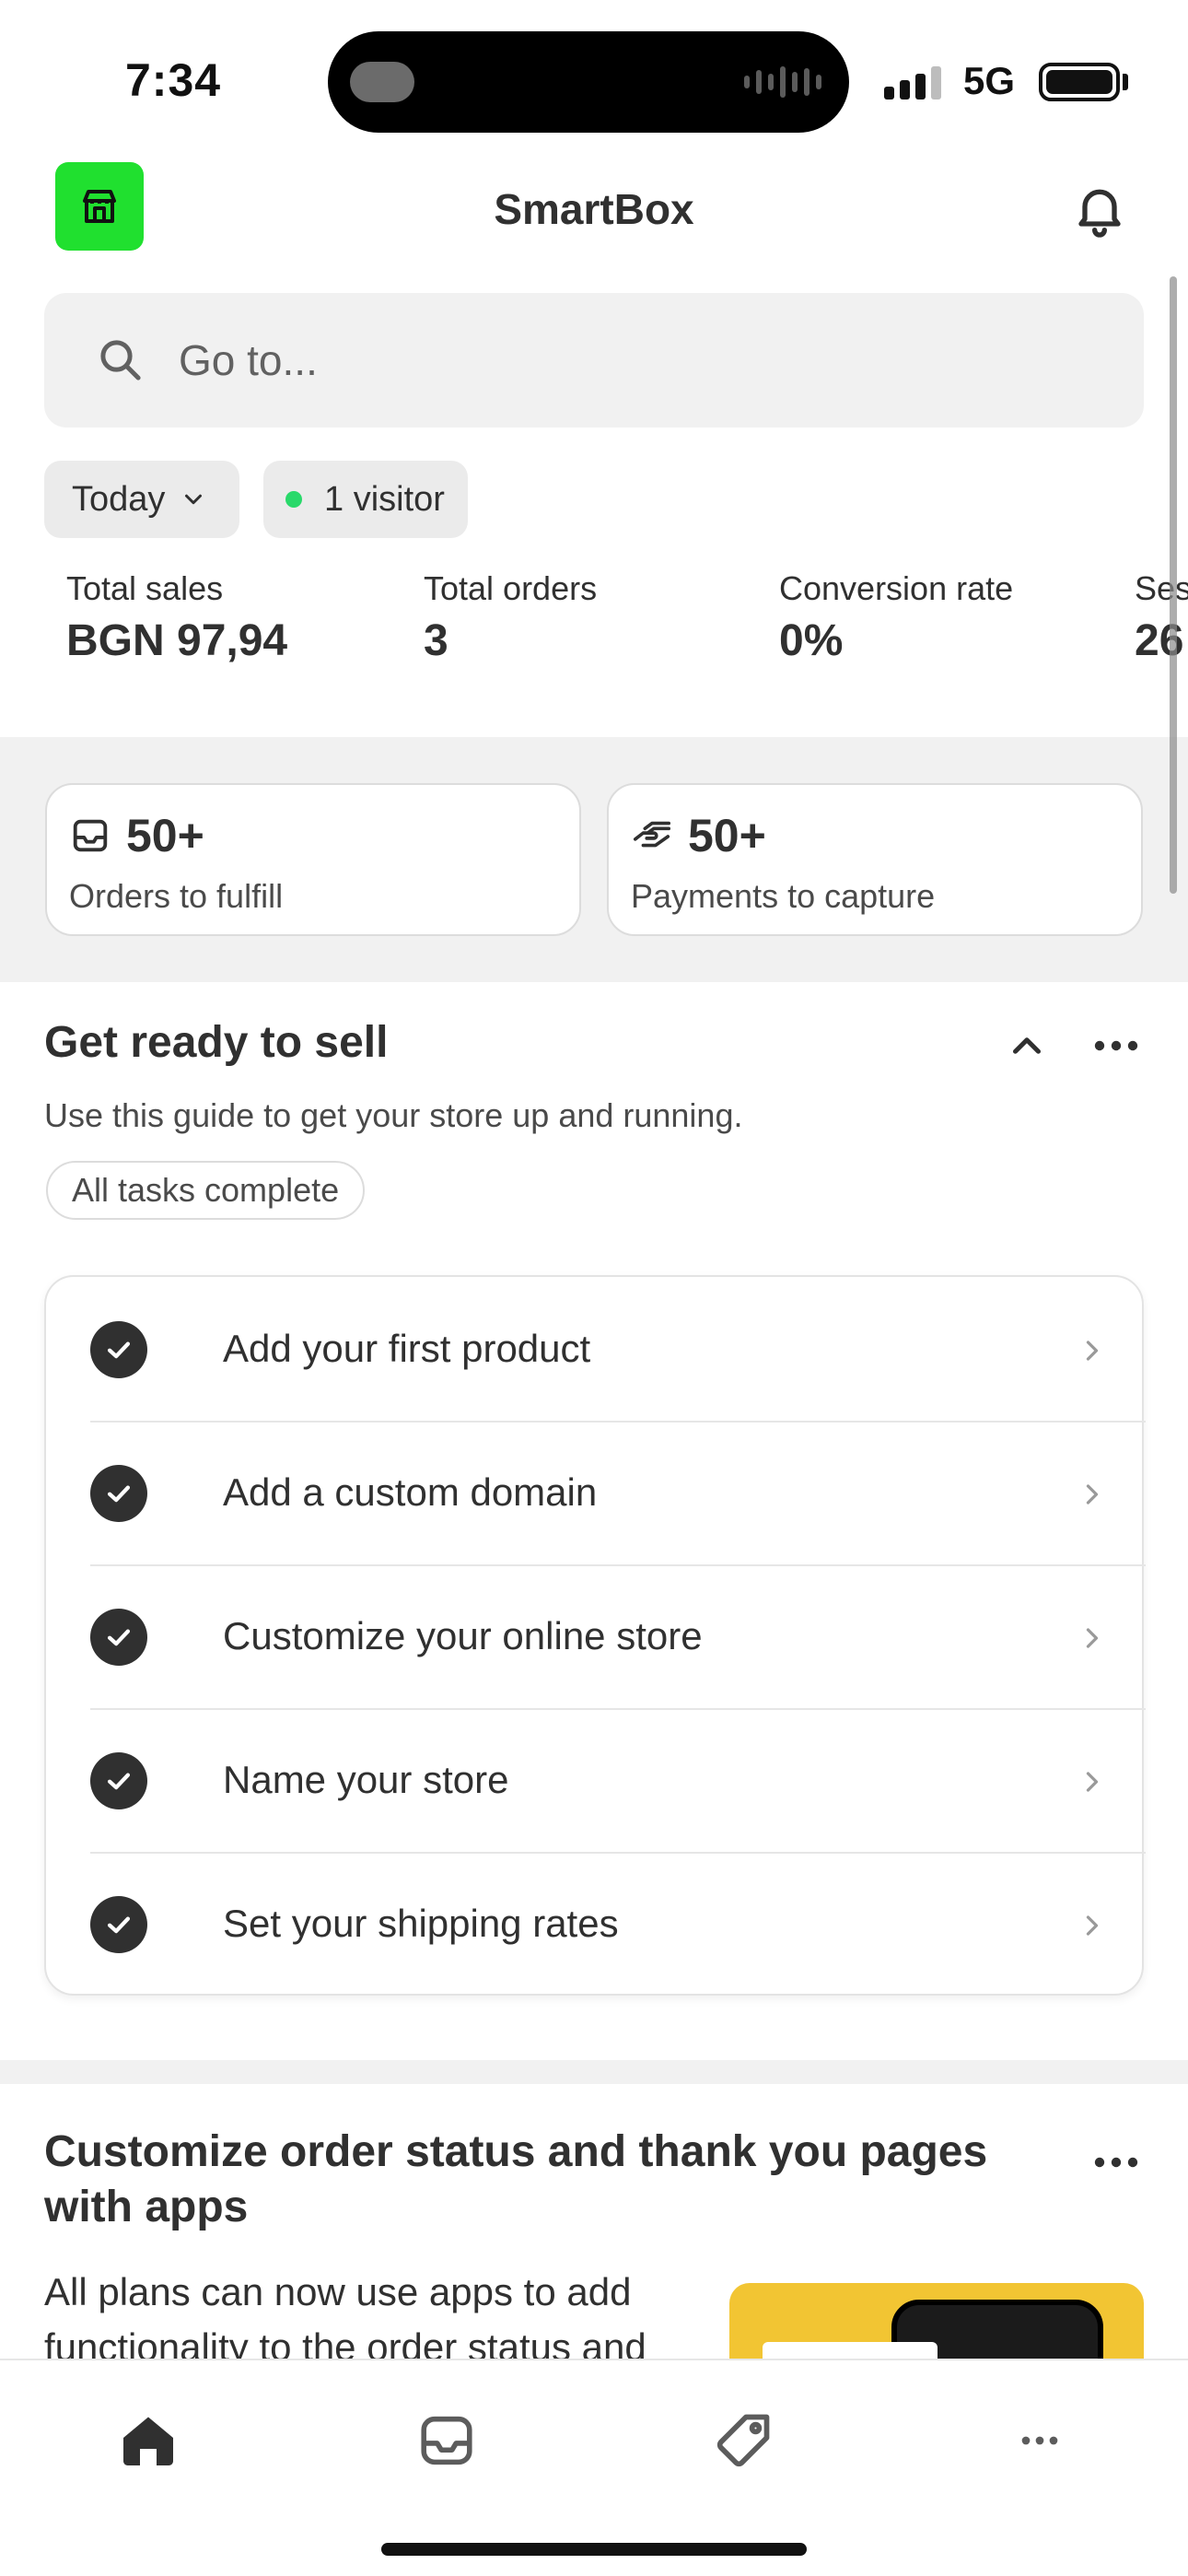 The height and width of the screenshot is (2576, 1188). I want to click on guide-status-badge: All tasks complete, so click(206, 1190).